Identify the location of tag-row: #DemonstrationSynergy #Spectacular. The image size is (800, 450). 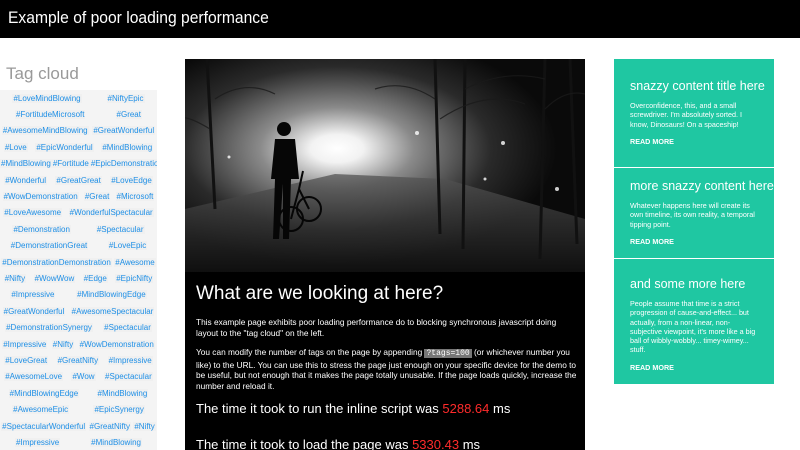
(78, 327).